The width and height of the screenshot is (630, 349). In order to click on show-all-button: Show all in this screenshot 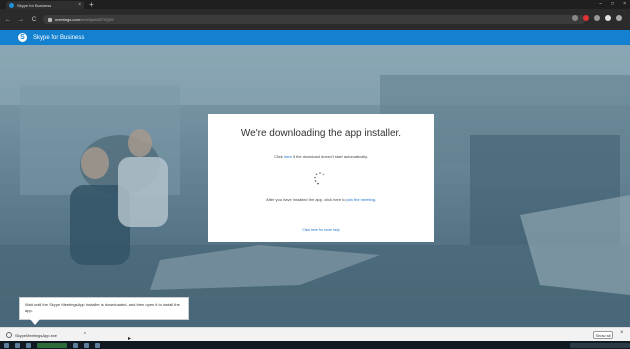, I will do `click(603, 335)`.